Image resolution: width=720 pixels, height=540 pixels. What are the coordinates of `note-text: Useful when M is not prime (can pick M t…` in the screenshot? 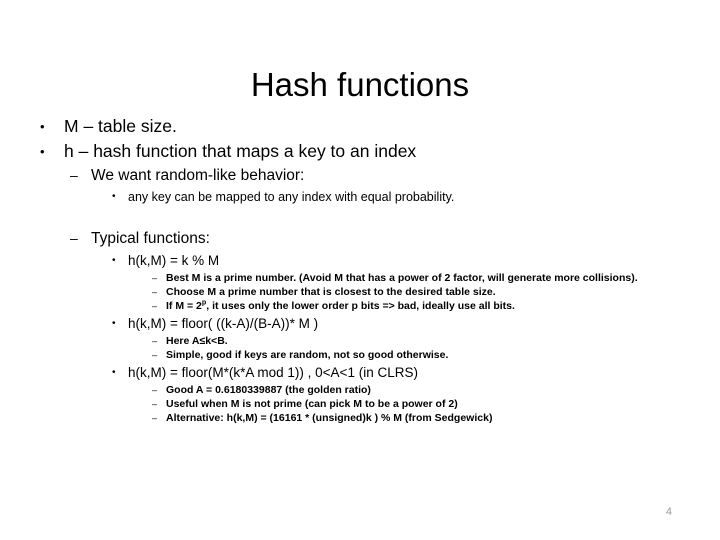 It's located at (312, 404).